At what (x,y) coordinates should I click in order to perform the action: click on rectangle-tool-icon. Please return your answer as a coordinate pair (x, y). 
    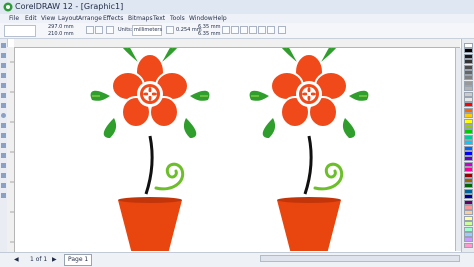
    Looking at the image, I should click on (3, 105).